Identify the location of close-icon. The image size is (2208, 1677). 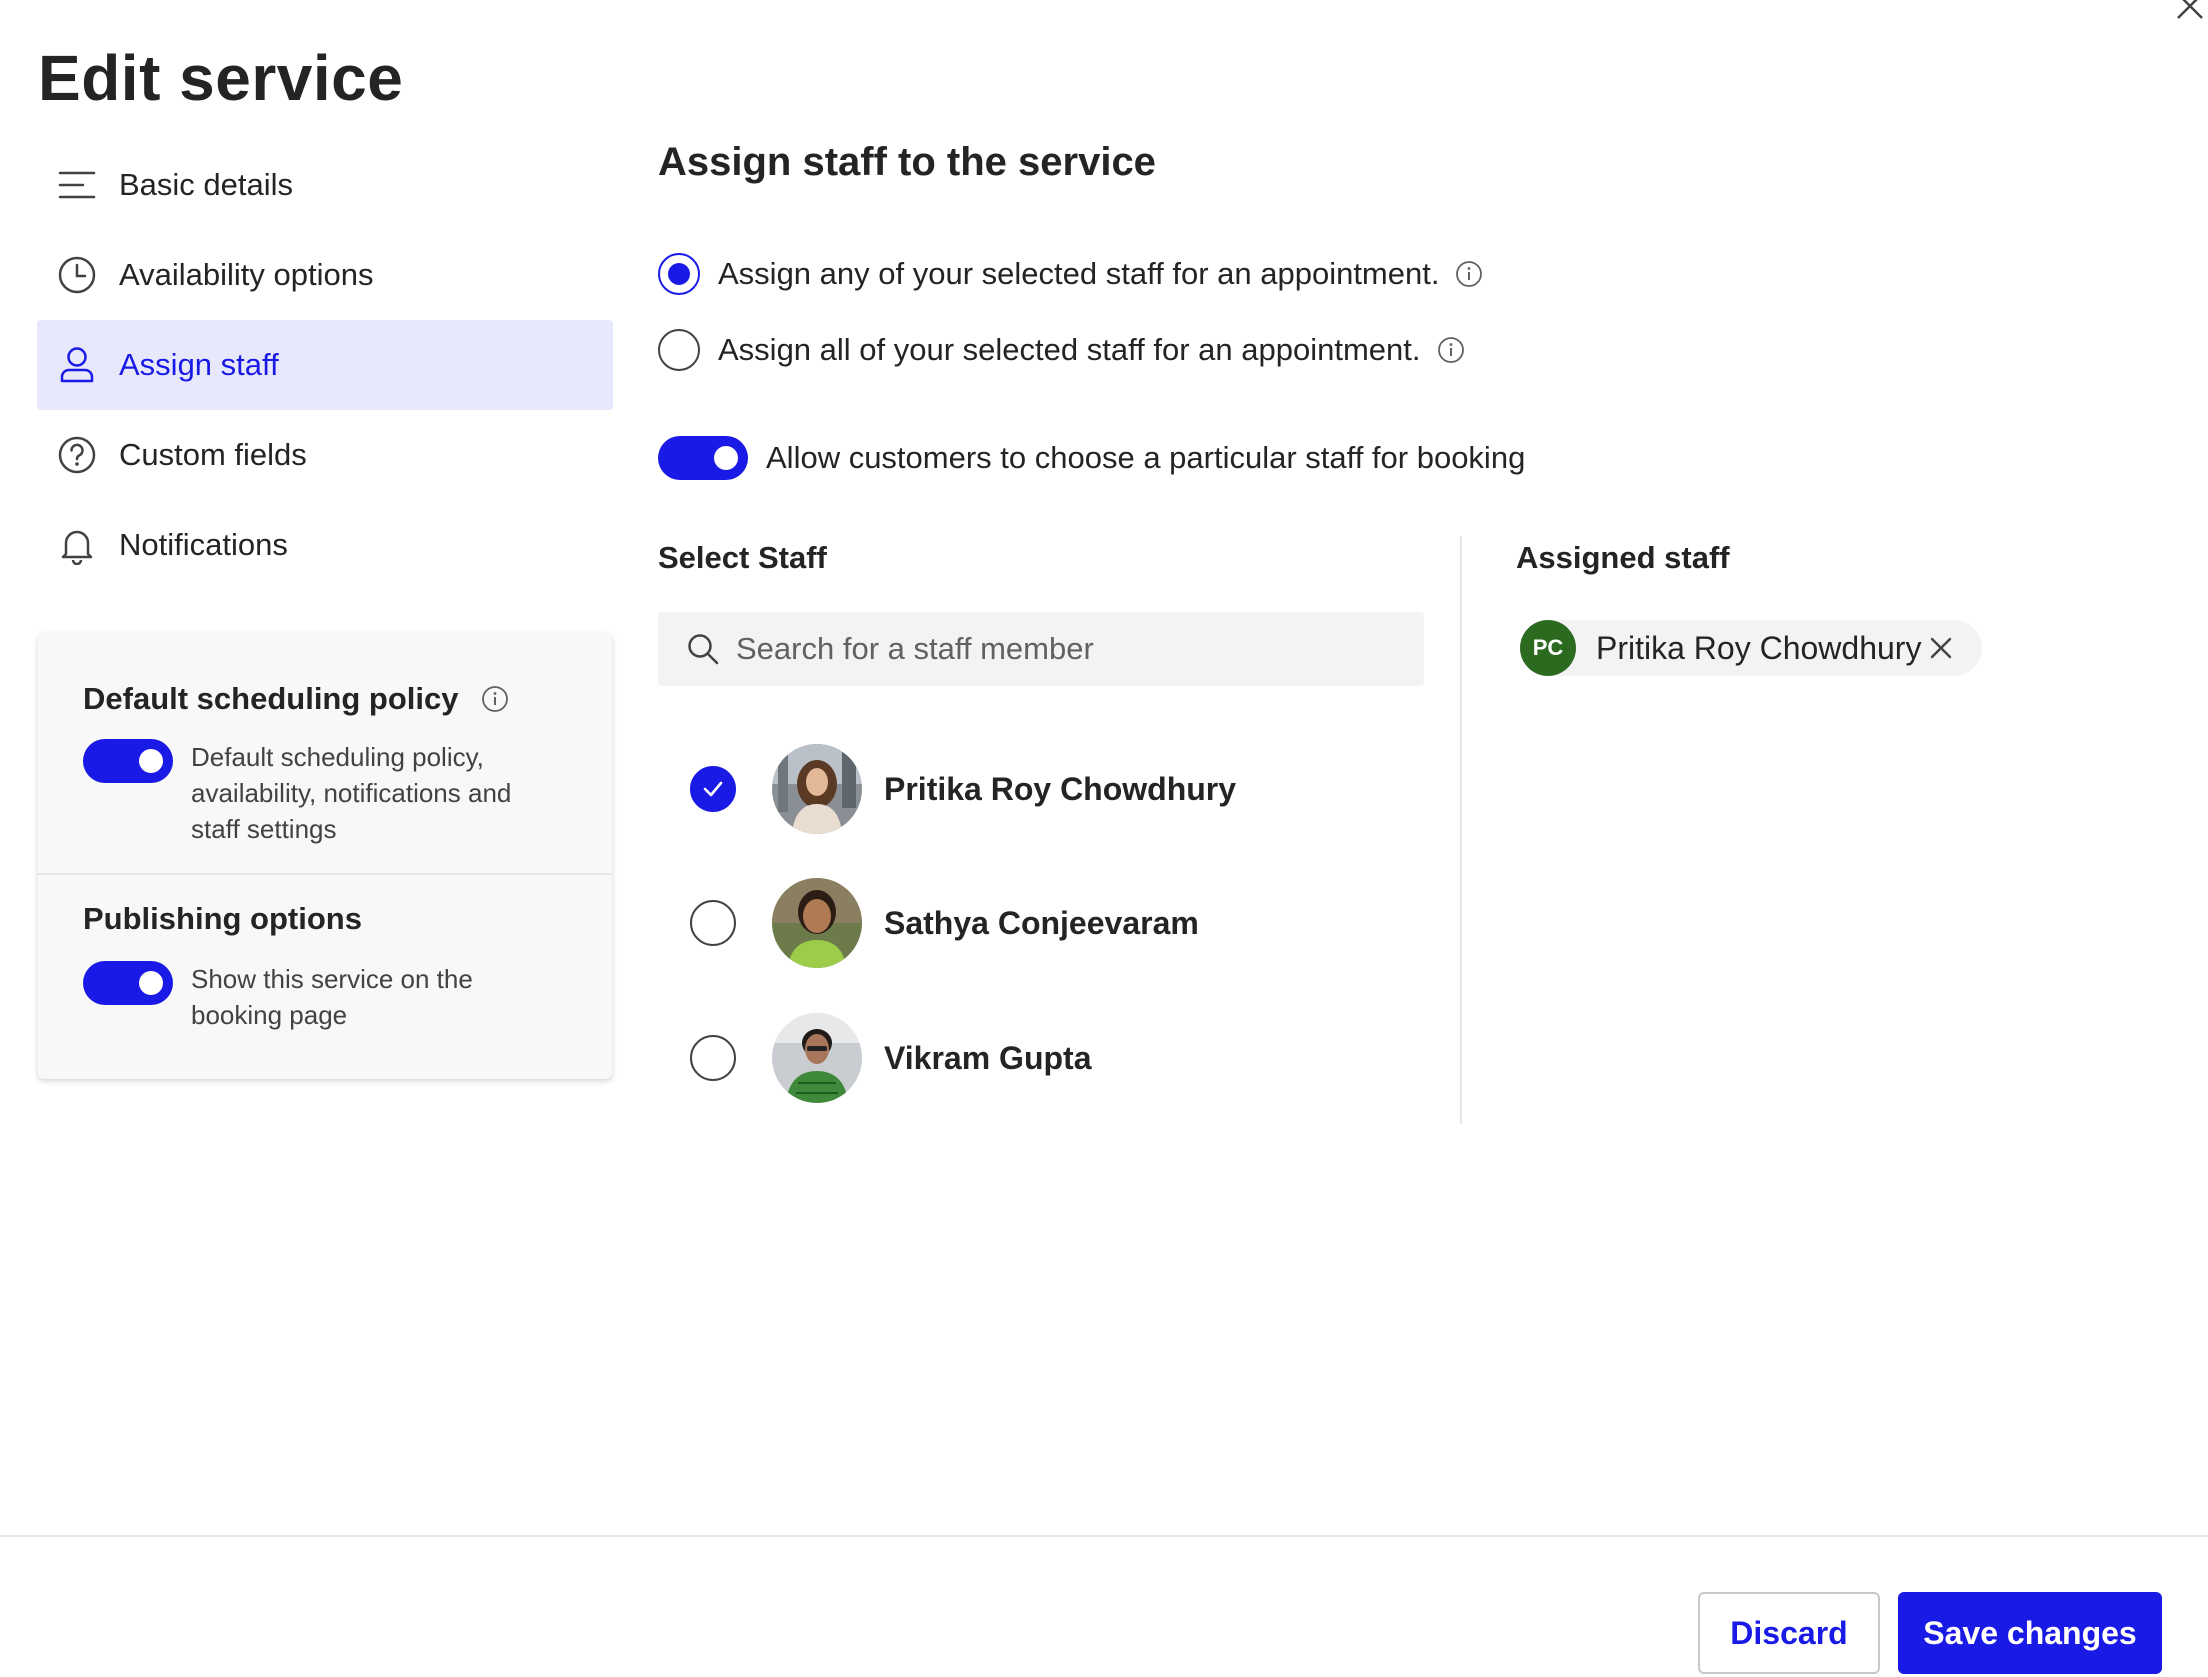
(2190, 12).